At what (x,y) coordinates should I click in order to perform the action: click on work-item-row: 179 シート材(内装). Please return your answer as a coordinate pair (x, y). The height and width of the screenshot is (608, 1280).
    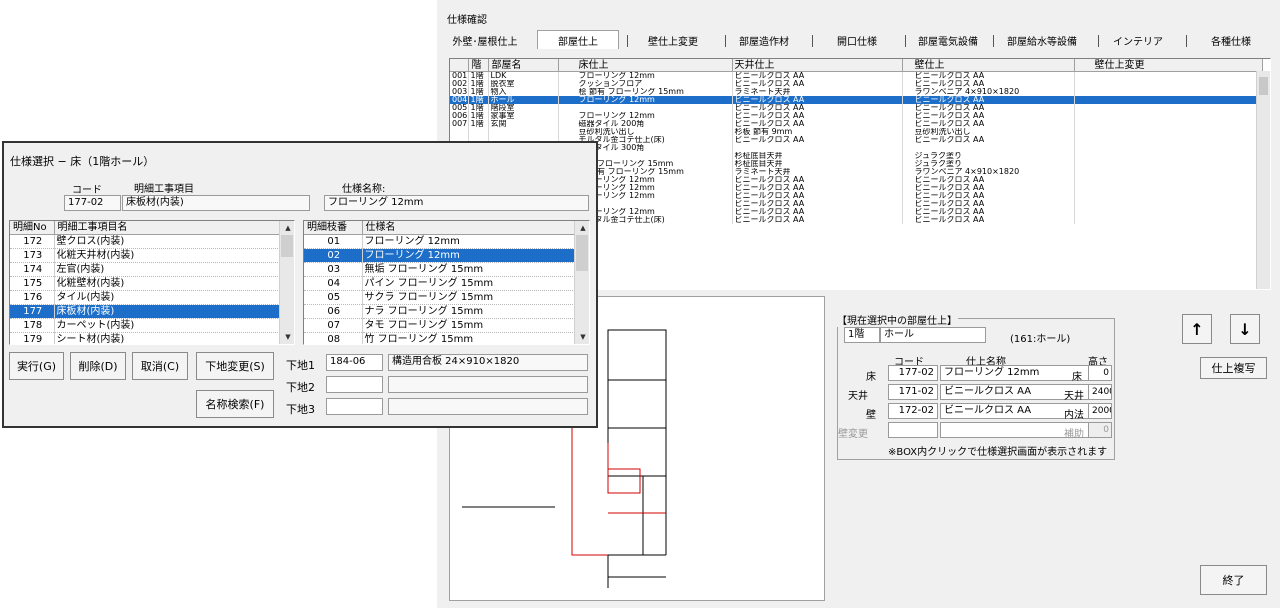
    Looking at the image, I should click on (145, 338).